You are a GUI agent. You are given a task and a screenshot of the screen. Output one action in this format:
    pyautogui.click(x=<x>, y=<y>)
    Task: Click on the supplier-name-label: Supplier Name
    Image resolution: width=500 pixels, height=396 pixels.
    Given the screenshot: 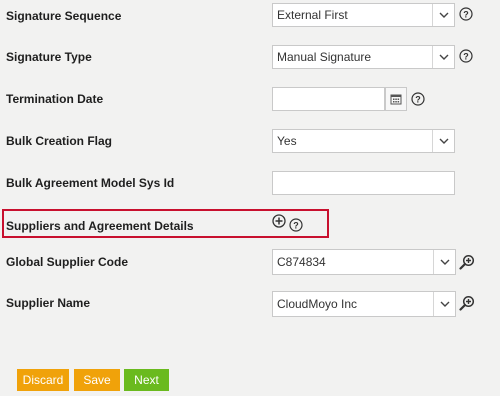 What is the action you would take?
    pyautogui.click(x=48, y=303)
    